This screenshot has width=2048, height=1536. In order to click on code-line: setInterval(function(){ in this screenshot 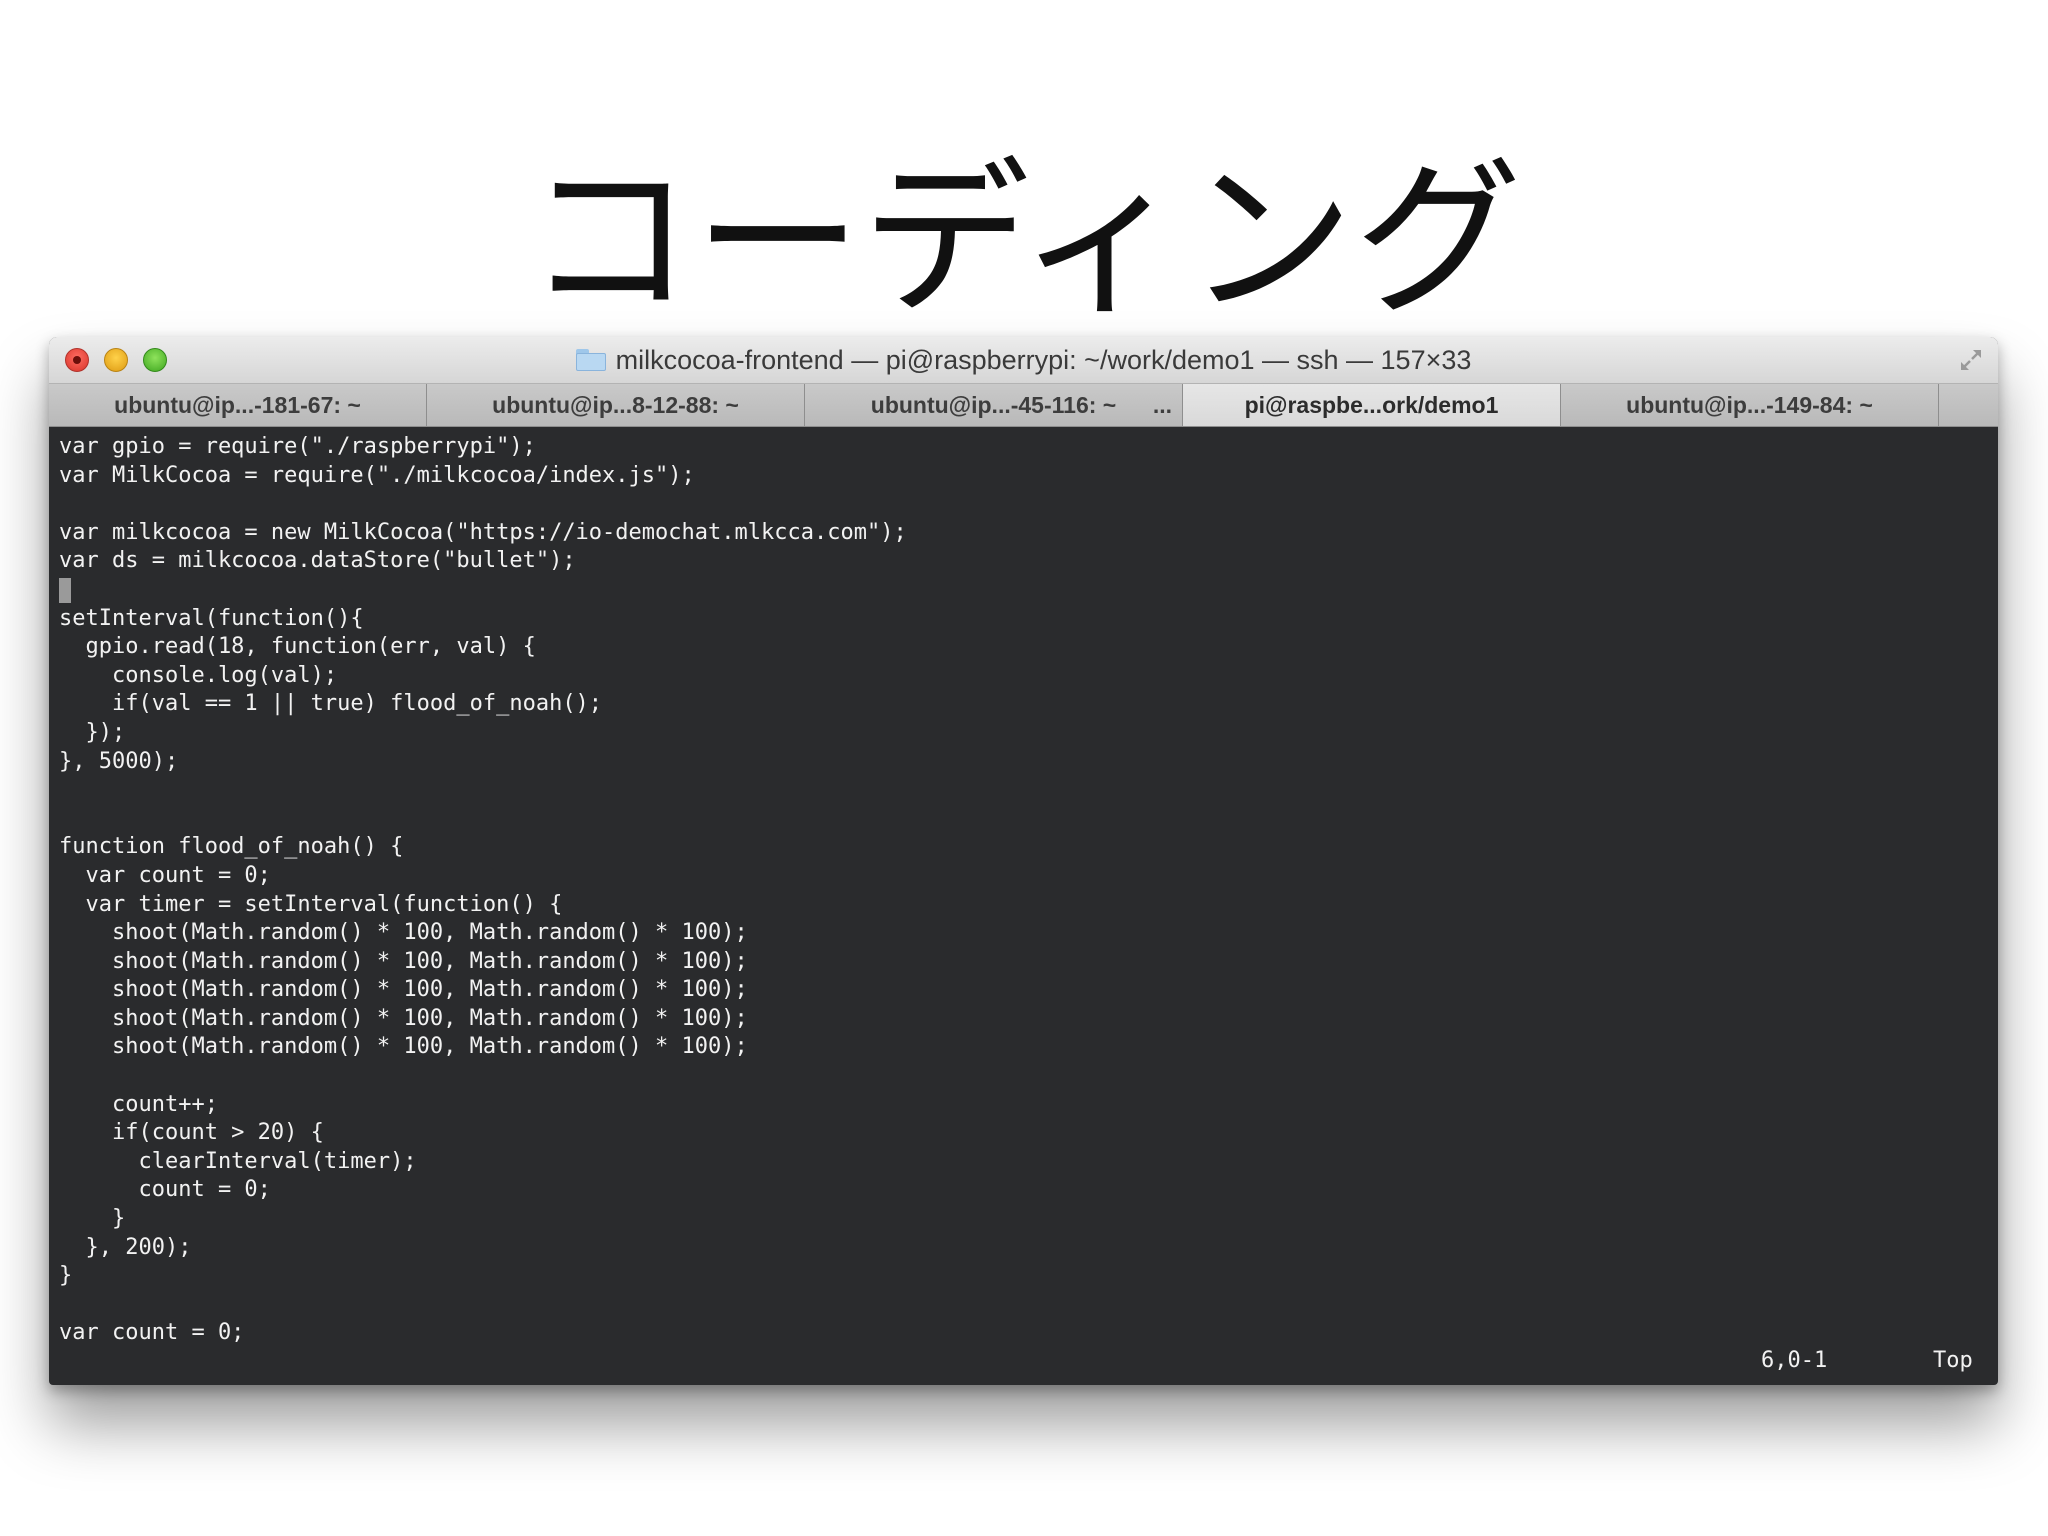, I will do `click(211, 618)`.